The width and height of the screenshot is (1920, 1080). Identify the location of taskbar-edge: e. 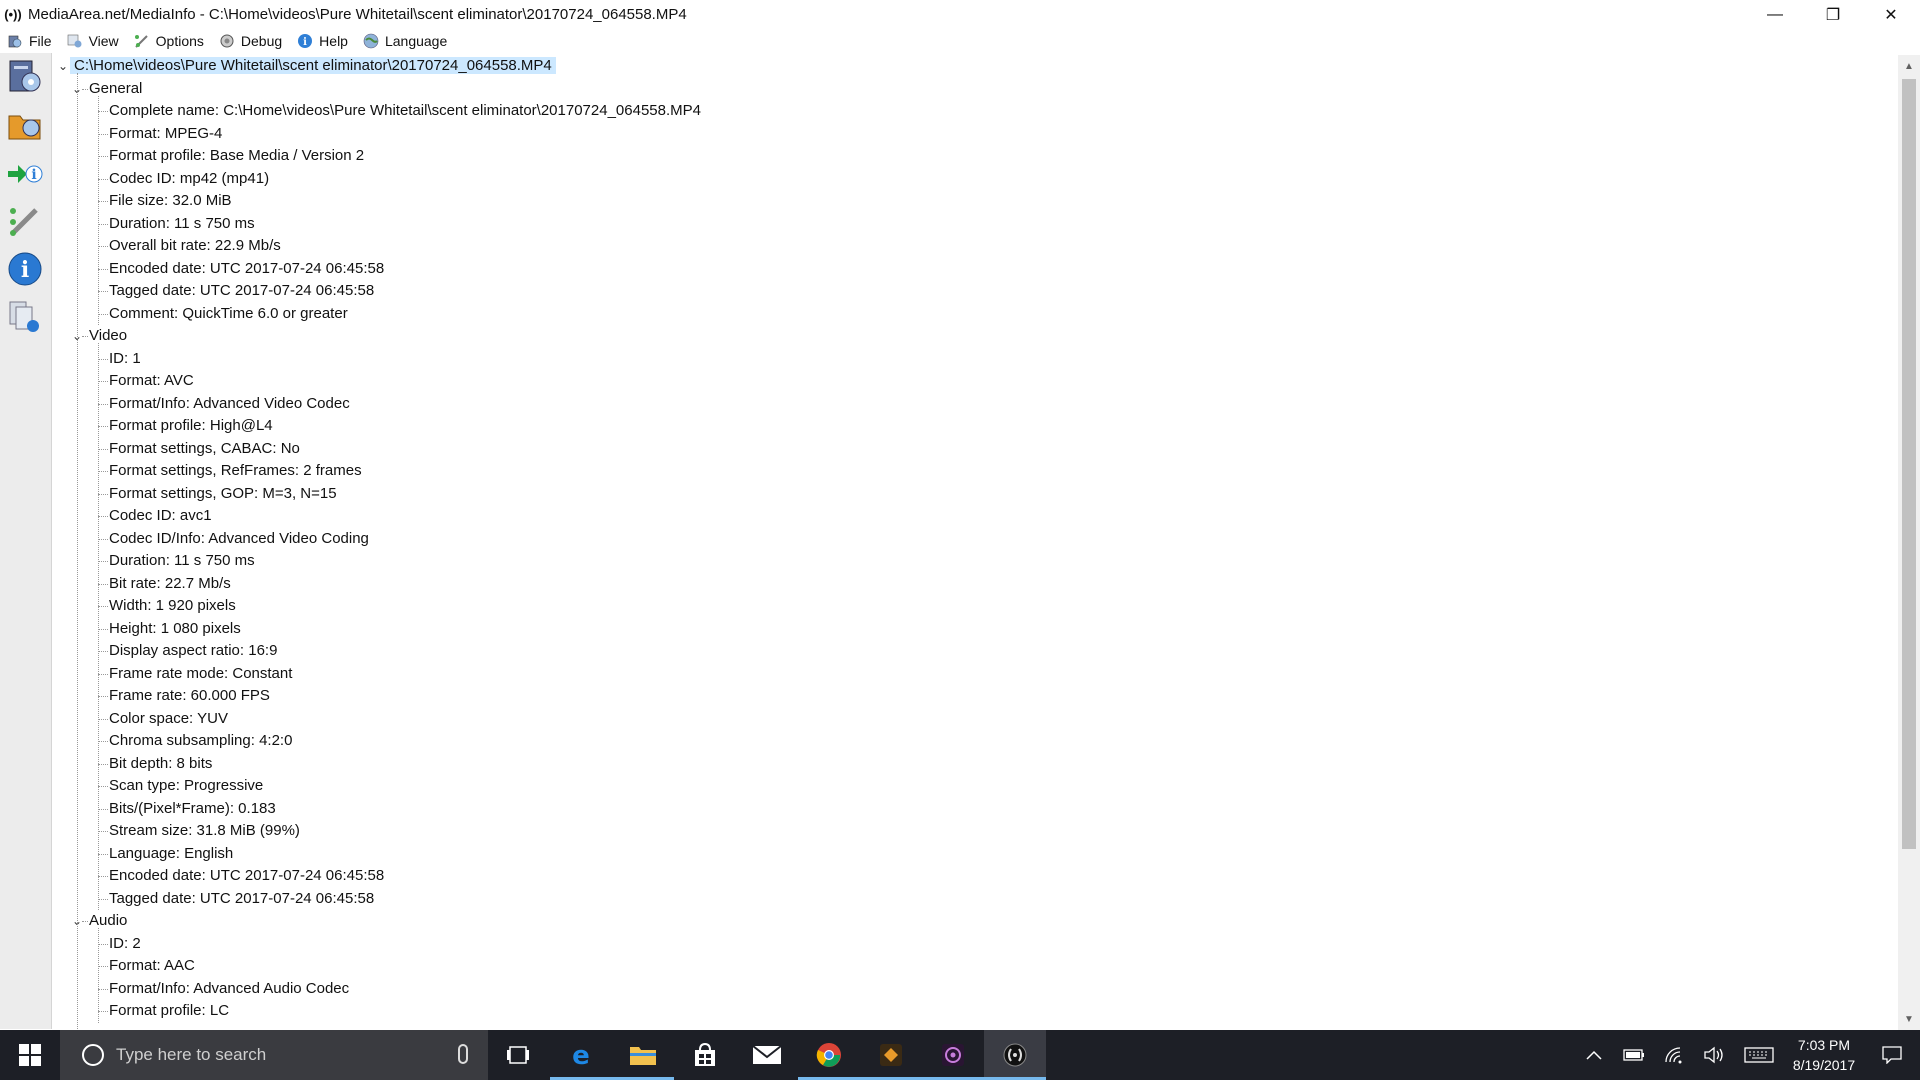
(581, 1055).